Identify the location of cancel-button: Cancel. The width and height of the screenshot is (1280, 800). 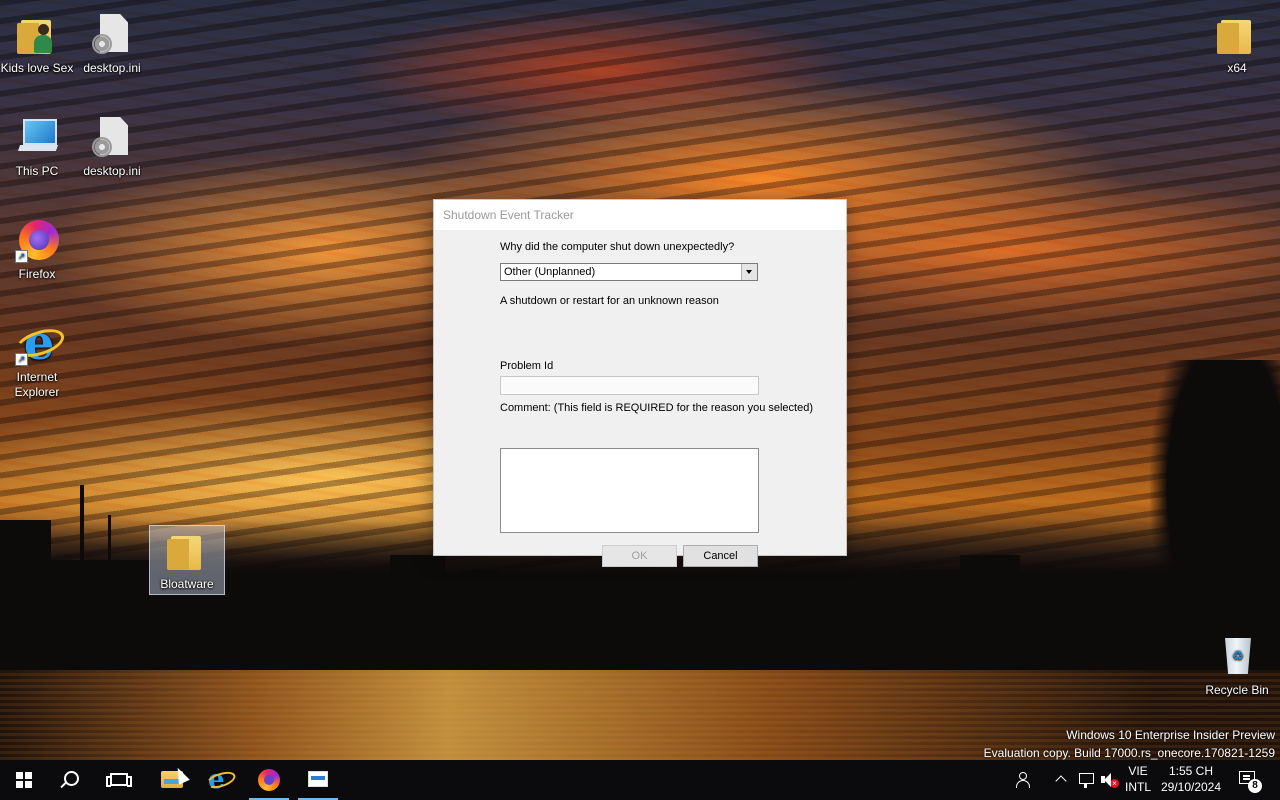
(720, 556).